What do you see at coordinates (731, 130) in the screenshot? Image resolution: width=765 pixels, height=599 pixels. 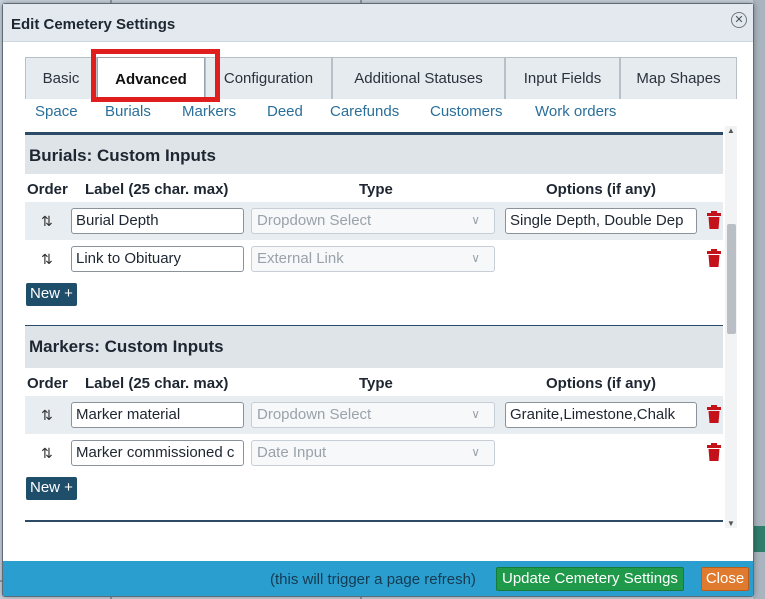 I see `scroll-up-icon: ▲` at bounding box center [731, 130].